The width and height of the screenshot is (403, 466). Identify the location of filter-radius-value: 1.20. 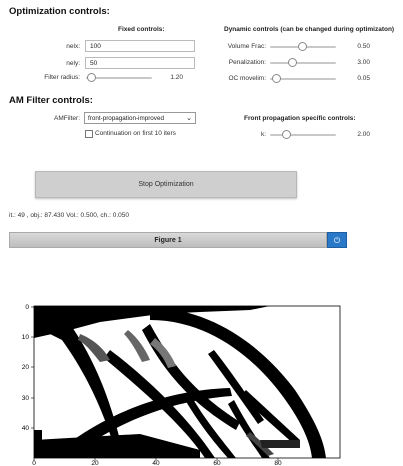
(176, 77).